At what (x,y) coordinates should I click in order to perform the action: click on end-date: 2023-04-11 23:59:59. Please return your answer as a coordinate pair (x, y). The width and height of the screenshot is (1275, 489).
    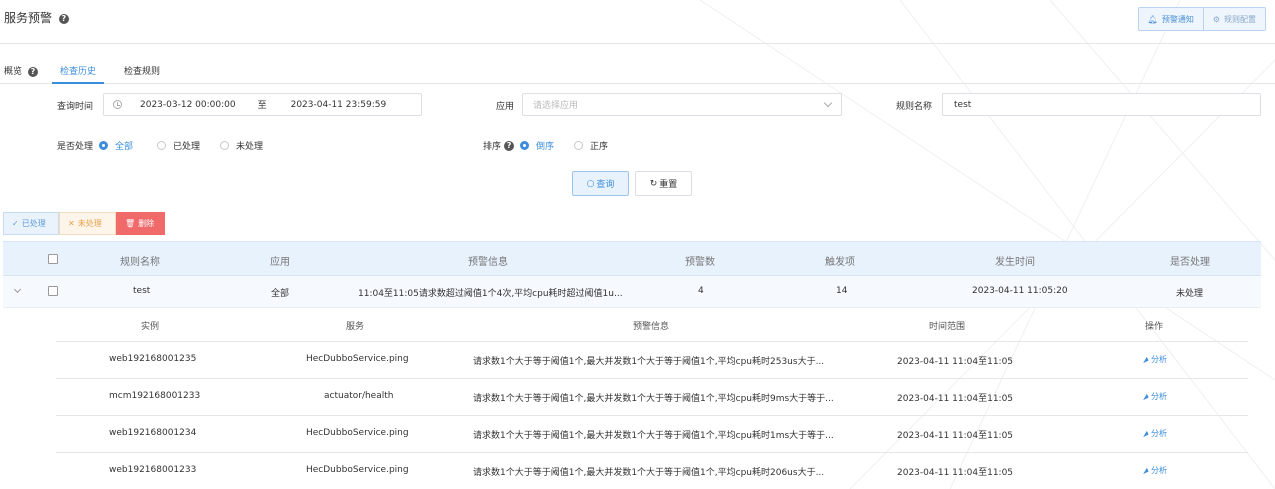
    Looking at the image, I should click on (339, 105).